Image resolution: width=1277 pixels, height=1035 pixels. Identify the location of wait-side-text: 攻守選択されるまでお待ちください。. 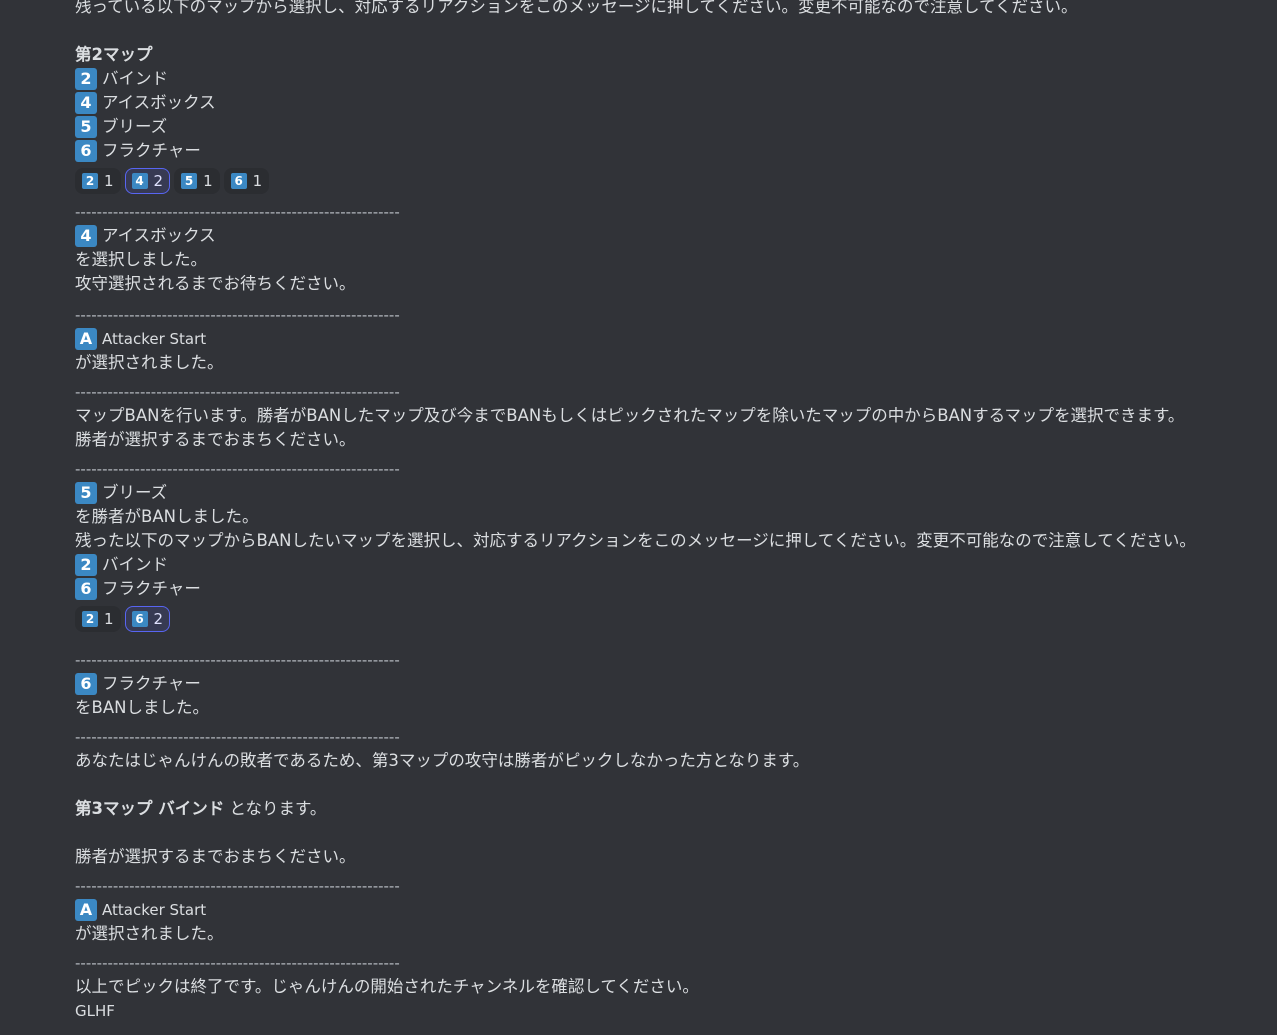
(215, 283).